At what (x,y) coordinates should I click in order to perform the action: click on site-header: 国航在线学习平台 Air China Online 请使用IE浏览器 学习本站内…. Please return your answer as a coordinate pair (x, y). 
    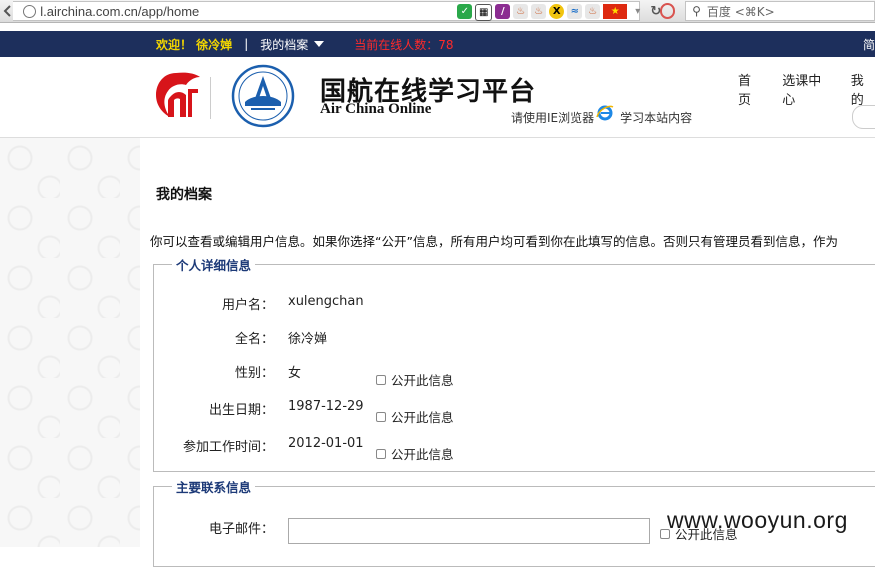
    Looking at the image, I should click on (437, 97).